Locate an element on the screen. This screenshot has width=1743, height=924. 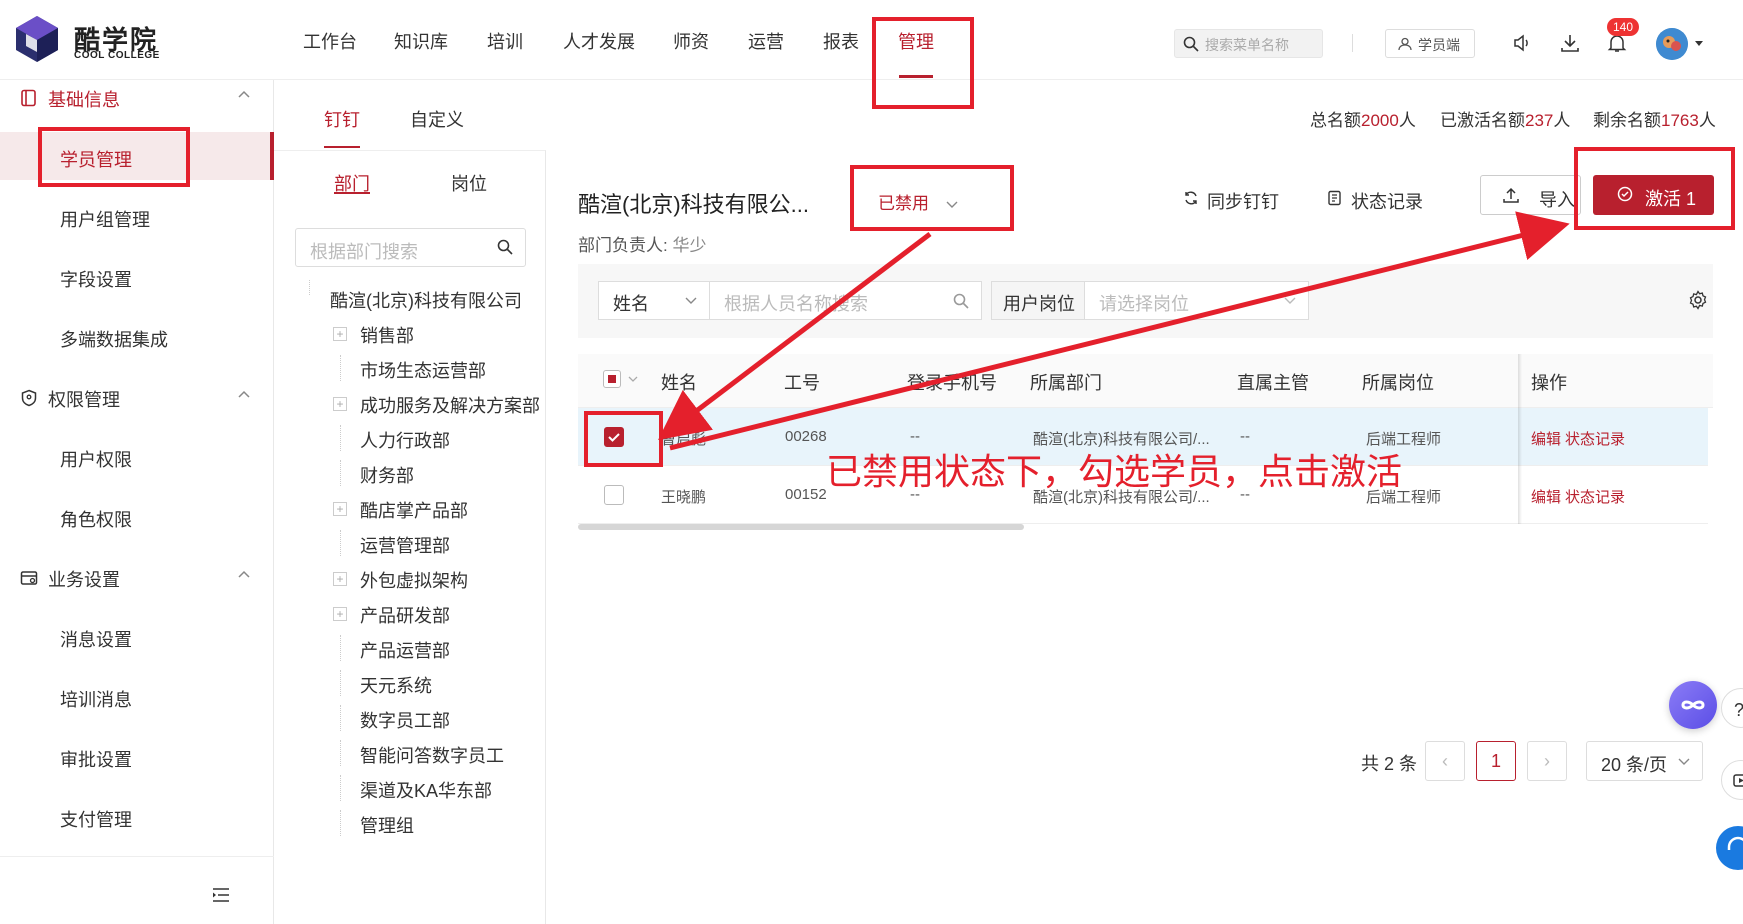
arrow-to-activate is located at coordinates (1119, 331).